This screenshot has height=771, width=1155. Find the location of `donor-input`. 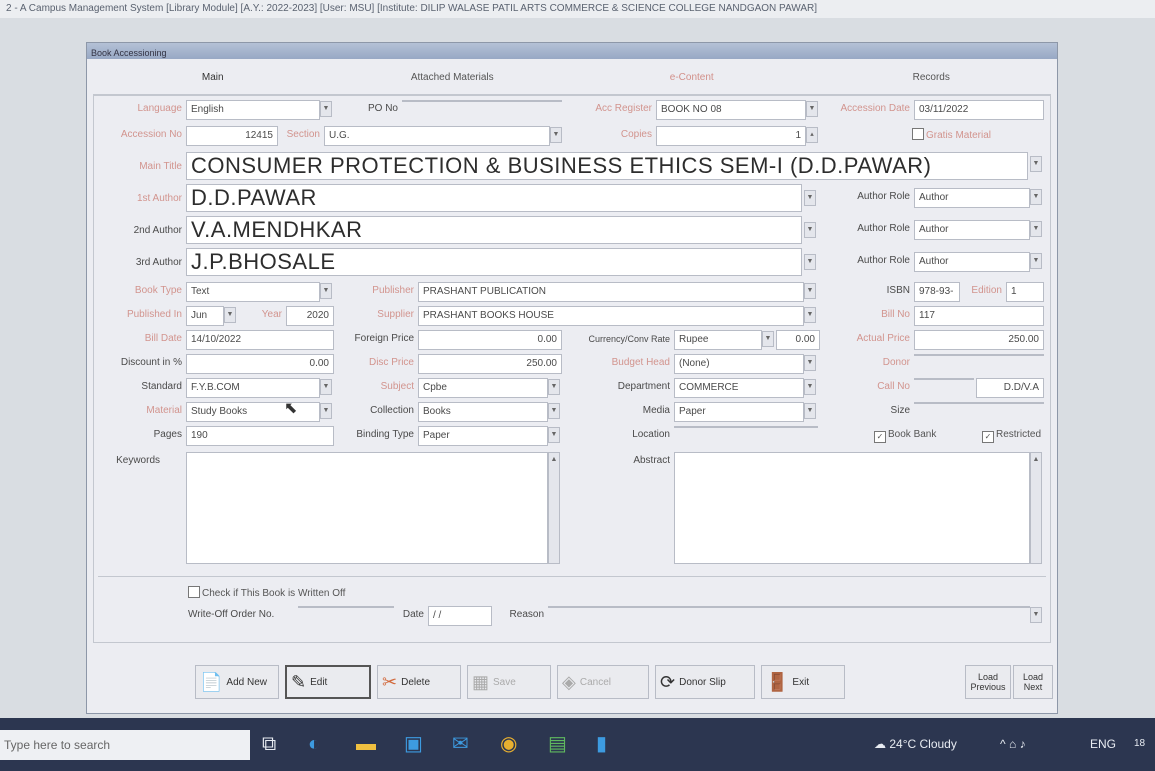

donor-input is located at coordinates (979, 355).